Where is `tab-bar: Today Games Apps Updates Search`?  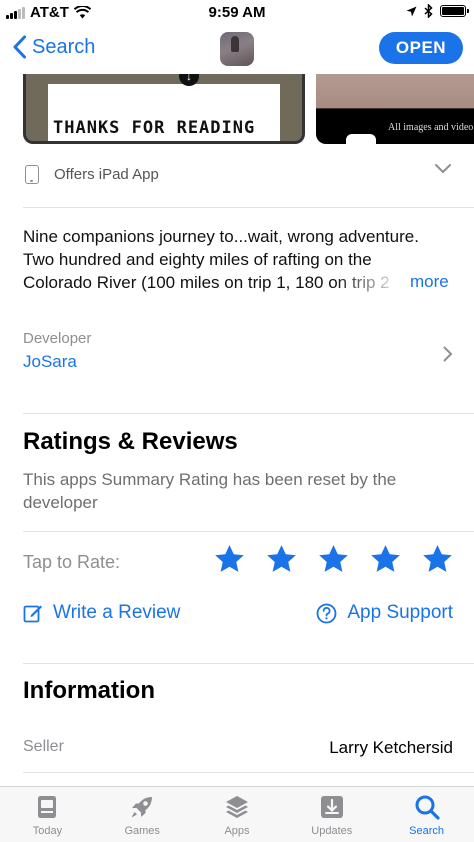
tab-bar: Today Games Apps Updates Search is located at coordinates (237, 814).